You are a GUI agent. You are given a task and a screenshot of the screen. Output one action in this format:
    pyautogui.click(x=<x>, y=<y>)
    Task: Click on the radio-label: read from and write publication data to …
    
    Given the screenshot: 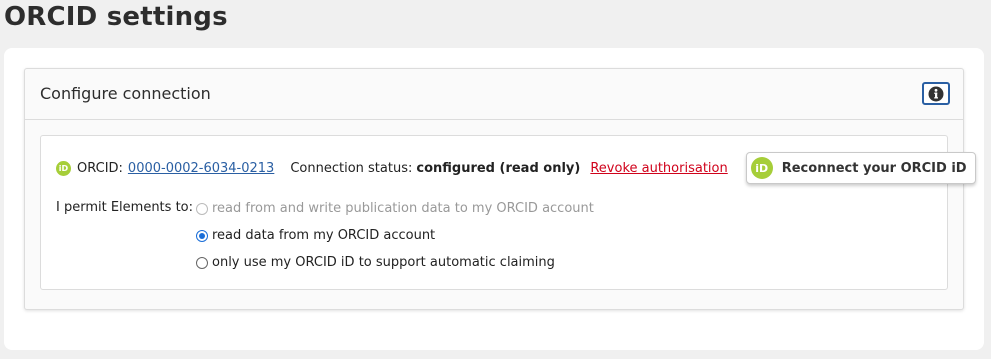 What is the action you would take?
    pyautogui.click(x=403, y=208)
    